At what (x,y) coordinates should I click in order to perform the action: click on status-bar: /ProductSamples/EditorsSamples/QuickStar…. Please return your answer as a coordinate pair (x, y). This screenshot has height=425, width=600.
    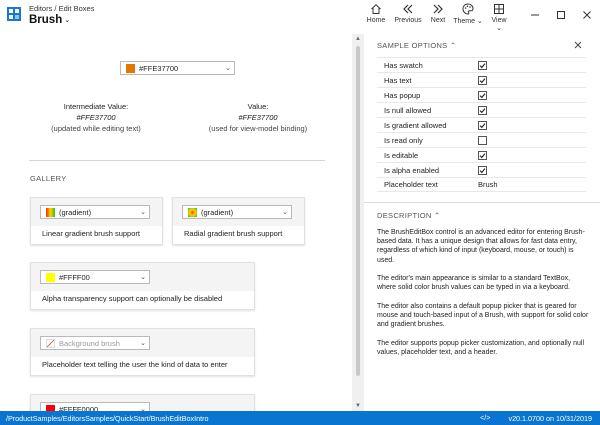
    Looking at the image, I should click on (300, 418).